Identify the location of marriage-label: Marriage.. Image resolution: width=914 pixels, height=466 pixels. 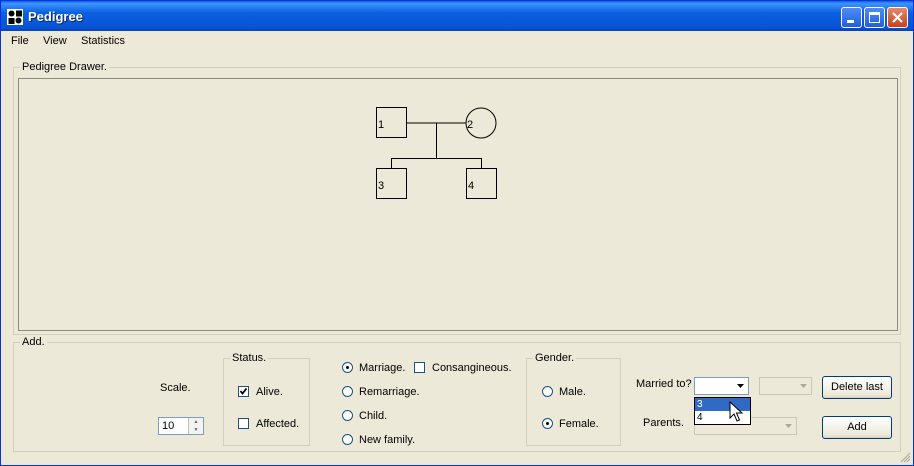
(382, 368).